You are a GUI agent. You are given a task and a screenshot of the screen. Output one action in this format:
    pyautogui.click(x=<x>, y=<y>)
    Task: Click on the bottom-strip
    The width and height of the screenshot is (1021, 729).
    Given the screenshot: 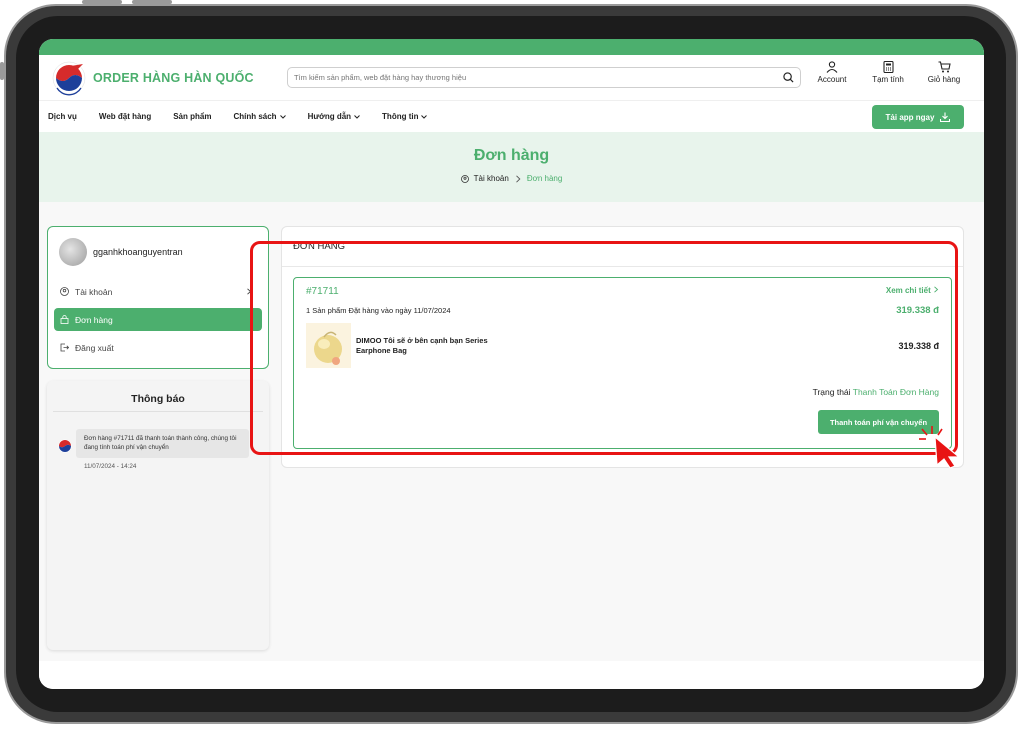 What is the action you would take?
    pyautogui.click(x=511, y=675)
    